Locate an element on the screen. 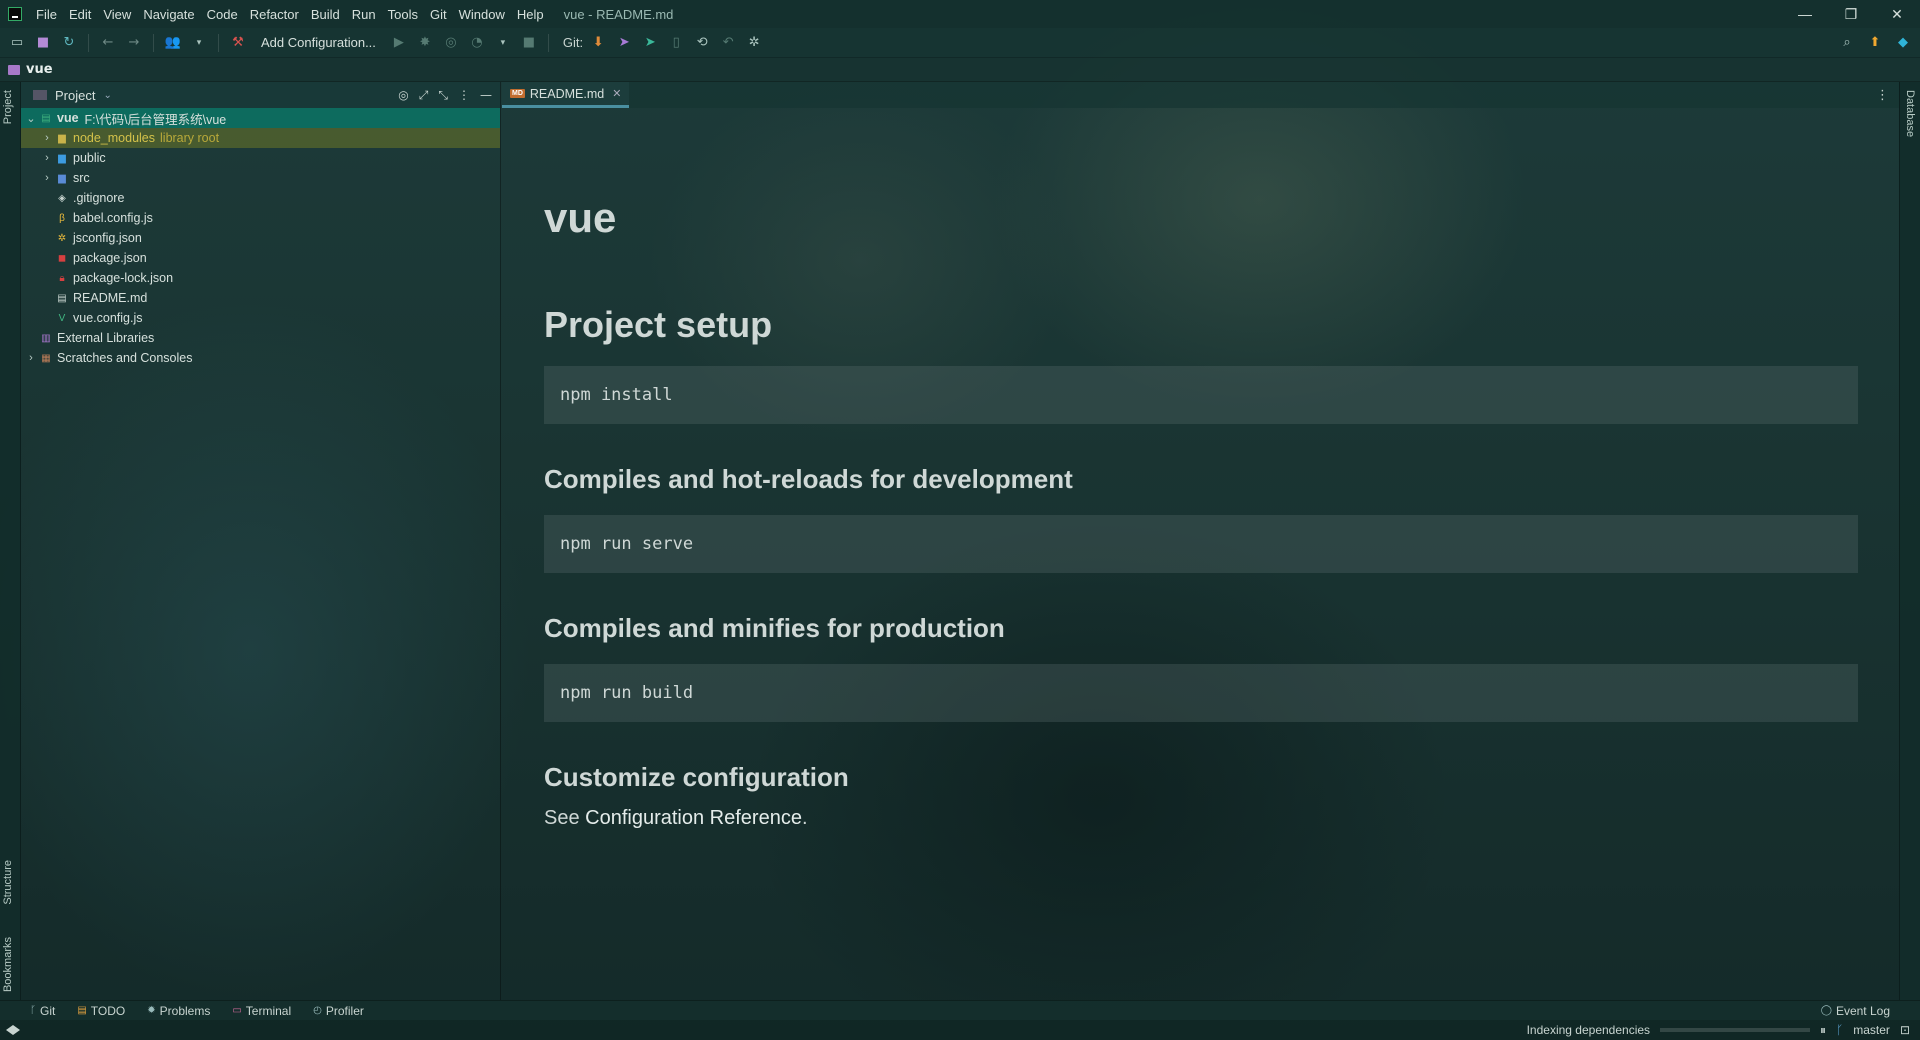  tab-readme: MD README.md ✕ is located at coordinates (566, 95).